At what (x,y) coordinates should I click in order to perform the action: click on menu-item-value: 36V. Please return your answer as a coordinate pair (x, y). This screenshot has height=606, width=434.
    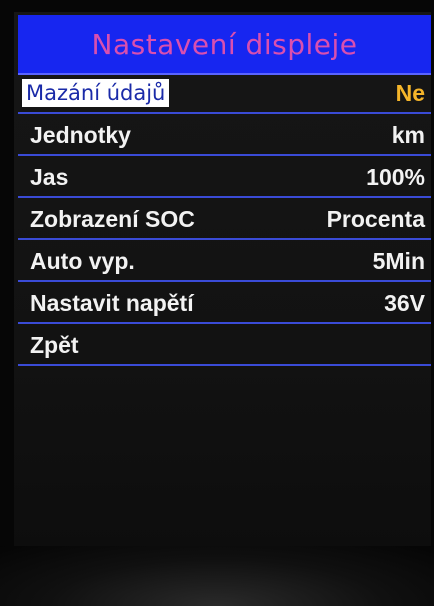
    Looking at the image, I should click on (404, 302).